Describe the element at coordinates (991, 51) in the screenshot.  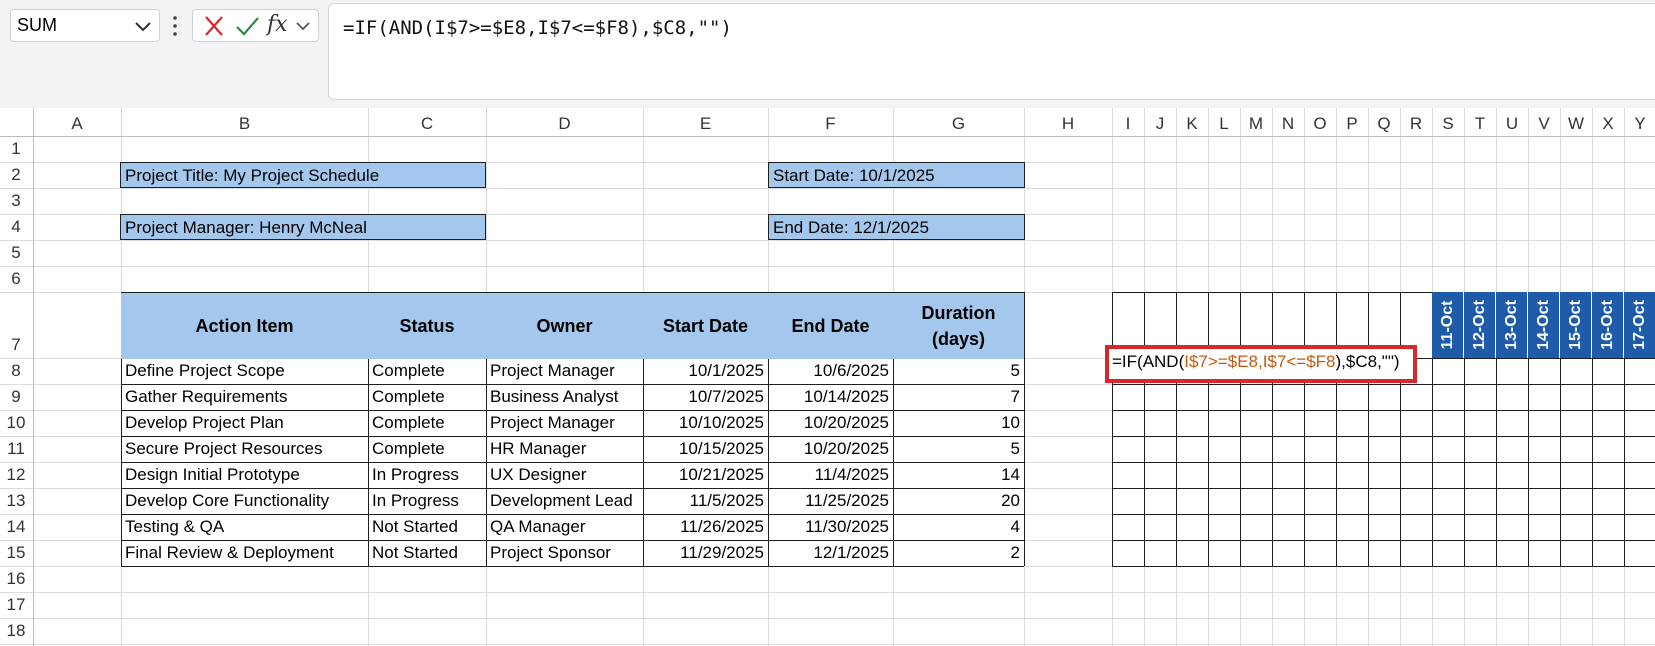
I see `formula-input: =IF(AND(I$7>=$E8,I$7<=$F8),$C8,"")` at that location.